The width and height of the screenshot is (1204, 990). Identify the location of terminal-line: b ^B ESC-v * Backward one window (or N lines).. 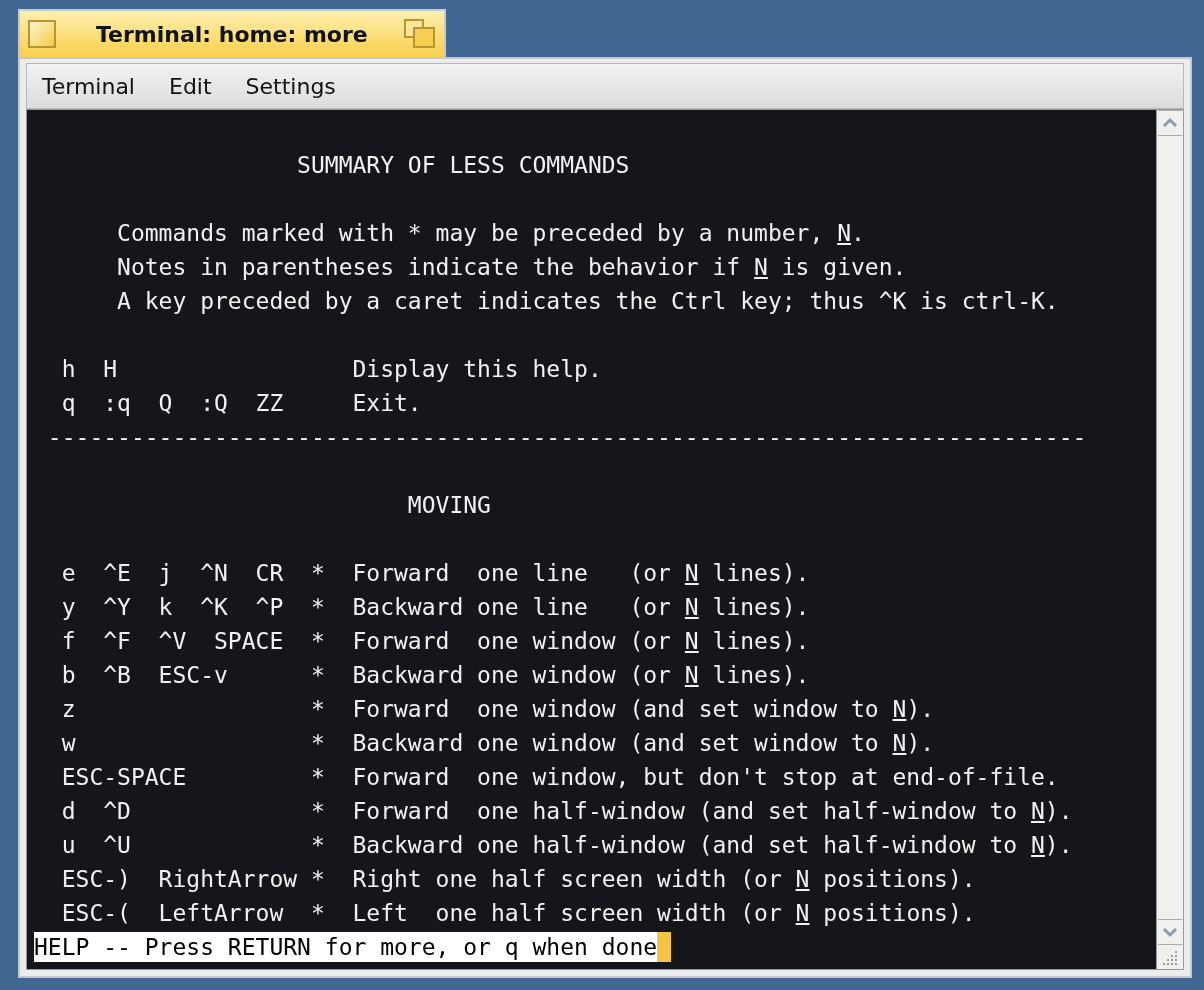
(435, 675).